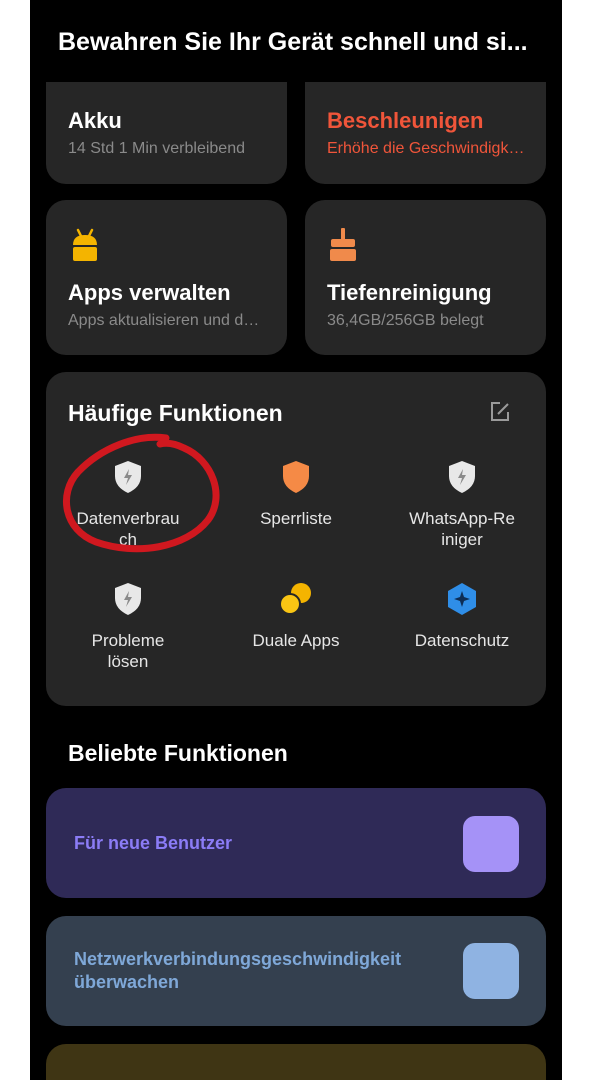 This screenshot has width=591, height=1080. What do you see at coordinates (175, 413) in the screenshot?
I see `frequent-functions-title: Häufige Funktionen` at bounding box center [175, 413].